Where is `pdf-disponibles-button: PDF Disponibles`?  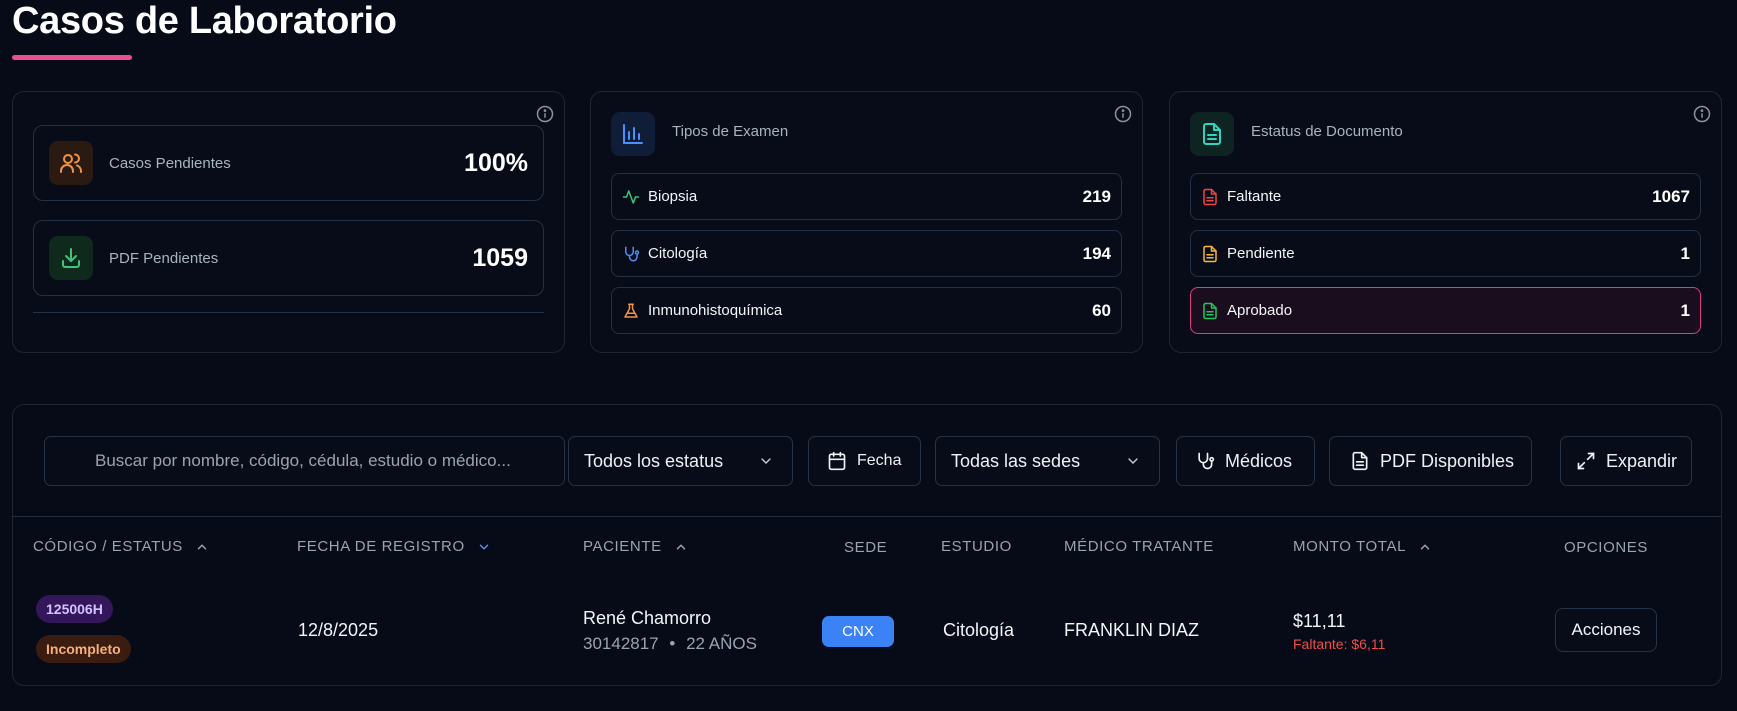 pdf-disponibles-button: PDF Disponibles is located at coordinates (1430, 461).